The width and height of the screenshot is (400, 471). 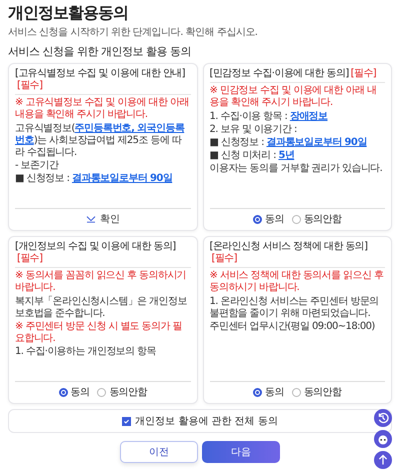 What do you see at coordinates (100, 51) in the screenshot?
I see `section-heading: 서비스 신청을 위한 개인정보 활용 동의` at bounding box center [100, 51].